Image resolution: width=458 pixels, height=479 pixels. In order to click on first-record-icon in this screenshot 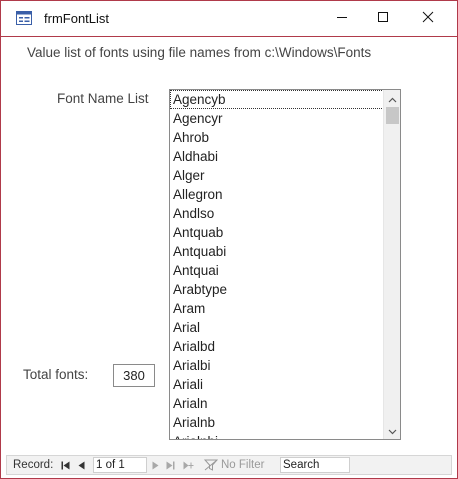, I will do `click(65, 465)`.